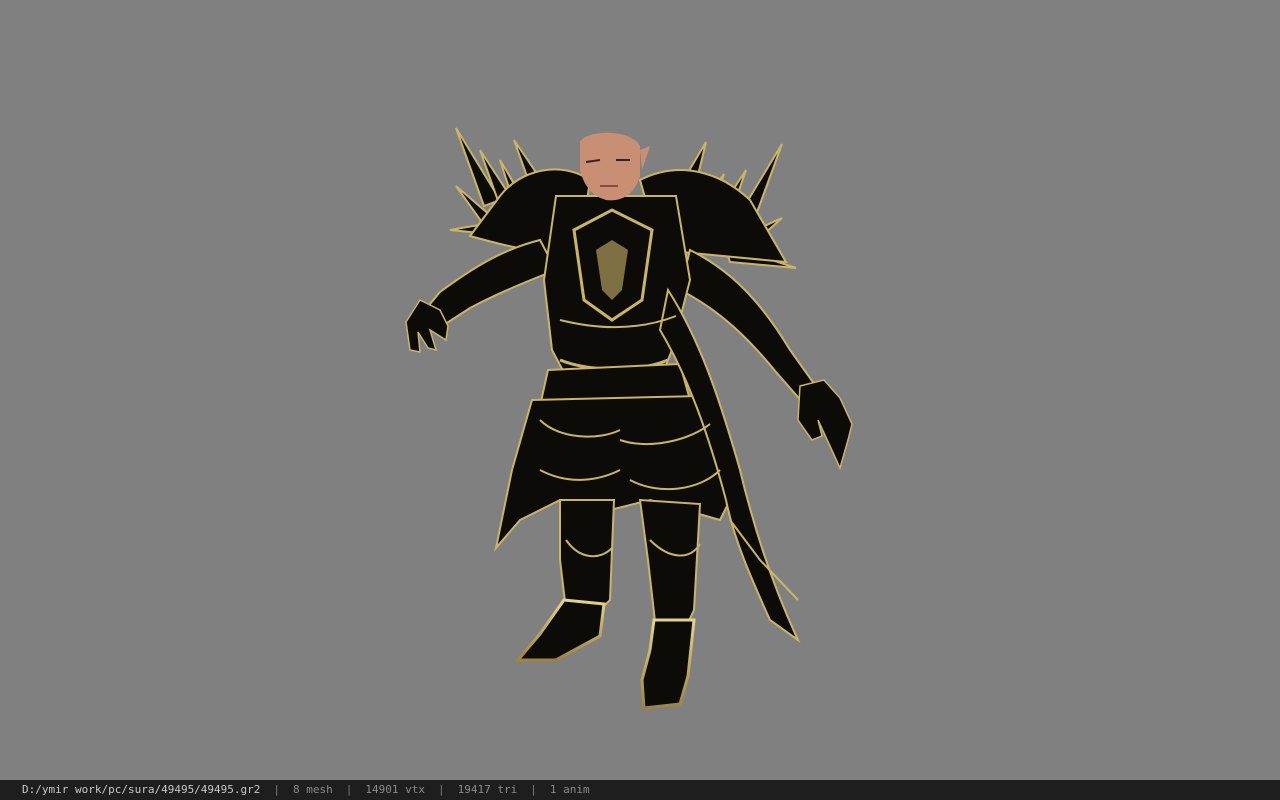 The width and height of the screenshot is (1280, 800). What do you see at coordinates (487, 789) in the screenshot?
I see `triangle-count: 19417 tri` at bounding box center [487, 789].